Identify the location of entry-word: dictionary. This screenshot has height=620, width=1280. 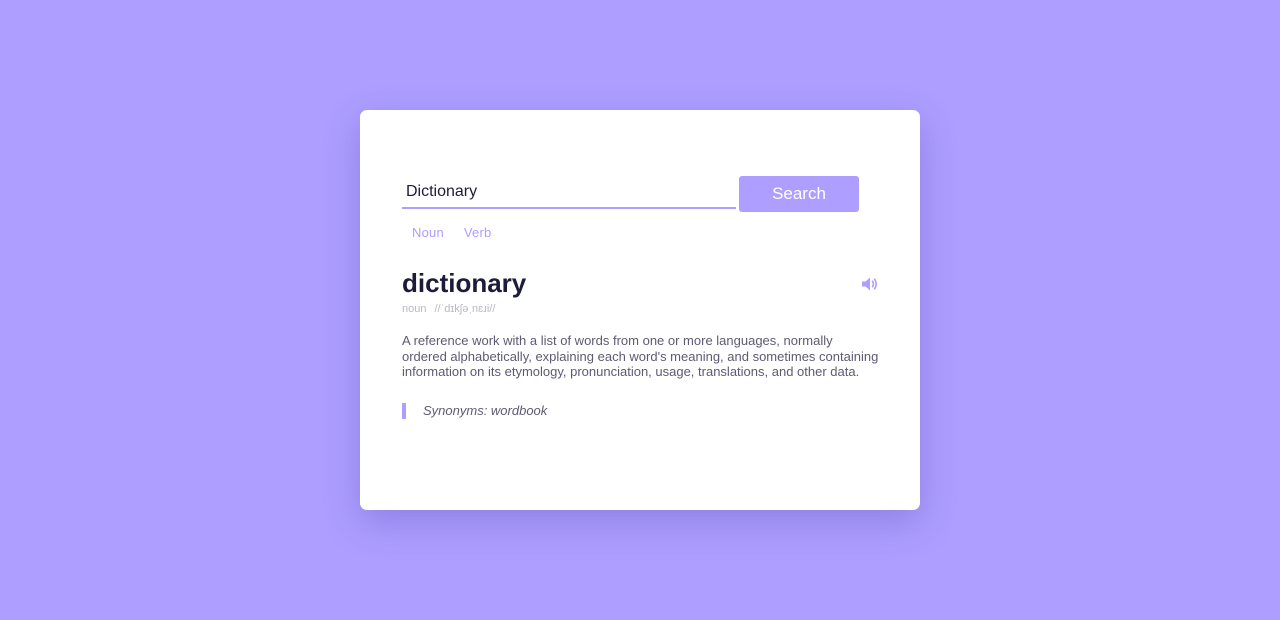
(464, 283).